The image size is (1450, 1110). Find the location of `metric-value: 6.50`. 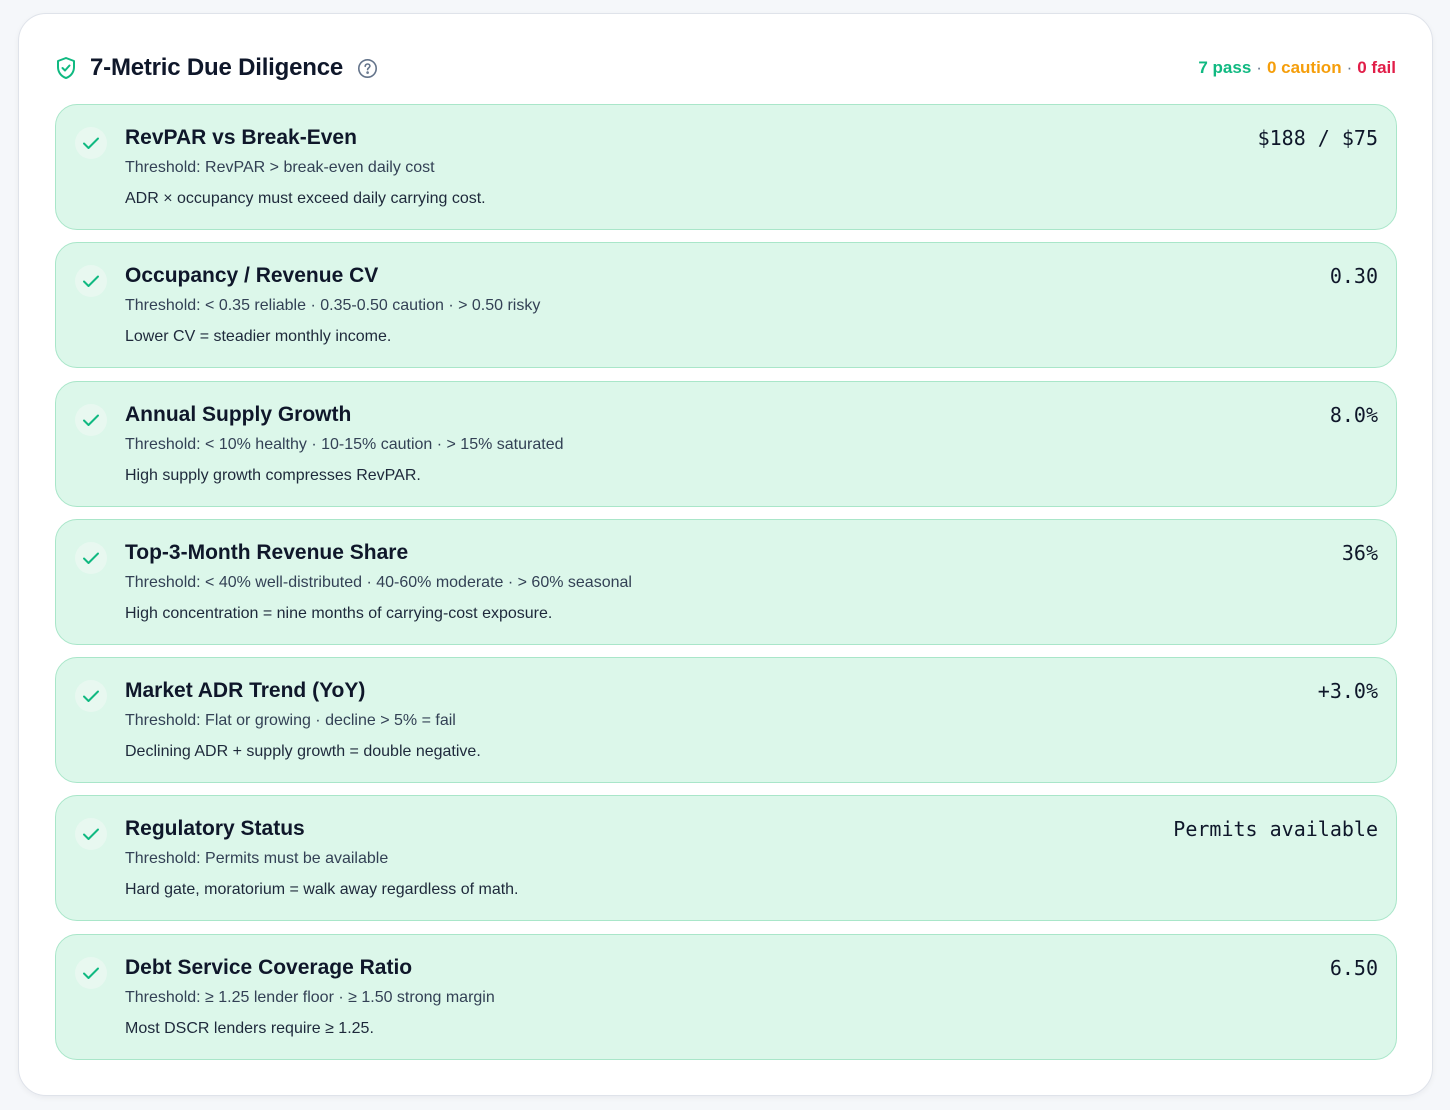

metric-value: 6.50 is located at coordinates (1353, 967).